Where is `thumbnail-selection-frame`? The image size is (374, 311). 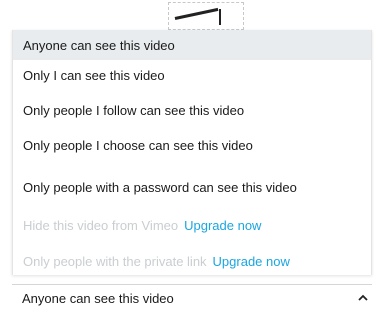
thumbnail-selection-frame is located at coordinates (206, 16).